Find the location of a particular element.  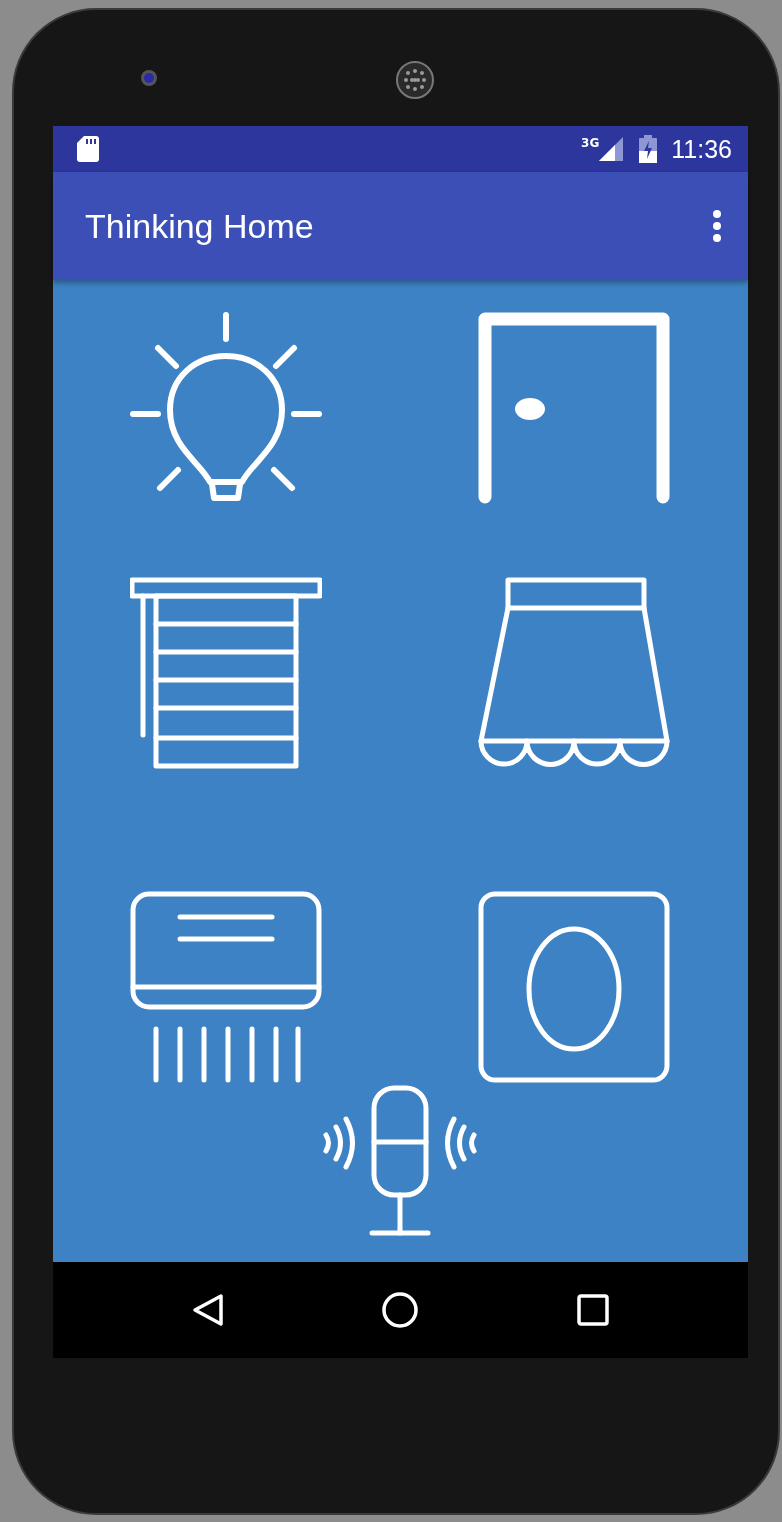

blinds-icon is located at coordinates (226, 673).